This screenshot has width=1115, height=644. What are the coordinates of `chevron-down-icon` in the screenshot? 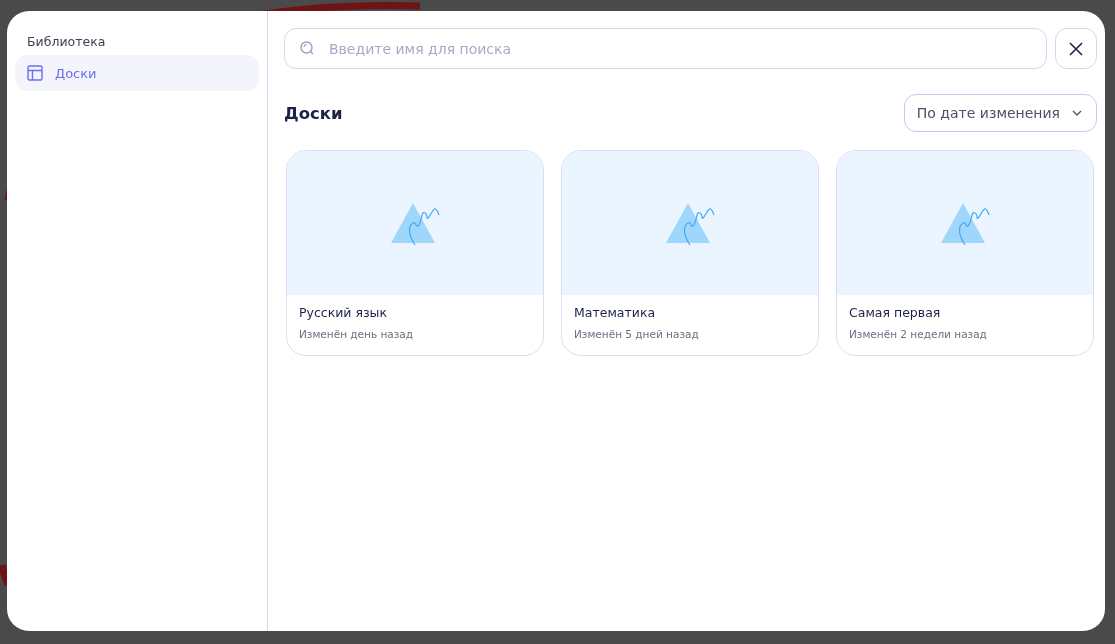 It's located at (1077, 113).